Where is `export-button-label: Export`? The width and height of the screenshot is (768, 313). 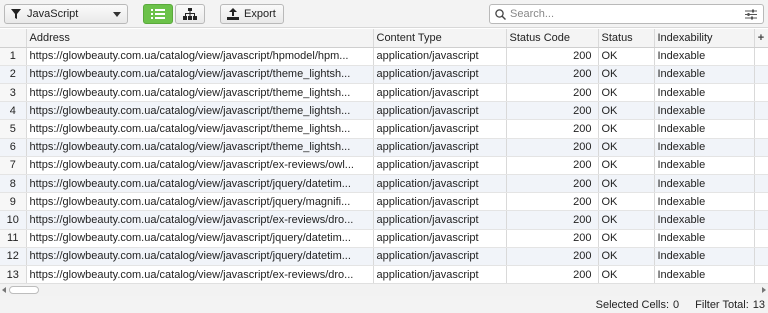 export-button-label: Export is located at coordinates (260, 14).